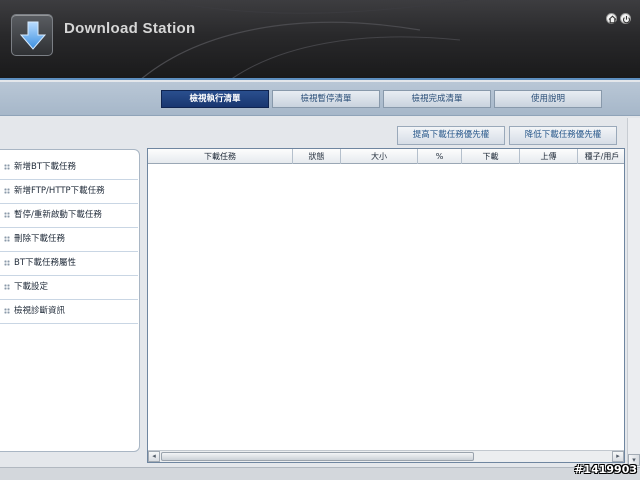 The image size is (640, 480). Describe the element at coordinates (31, 287) in the screenshot. I see `sidebar-item-label: 下載設定` at that location.